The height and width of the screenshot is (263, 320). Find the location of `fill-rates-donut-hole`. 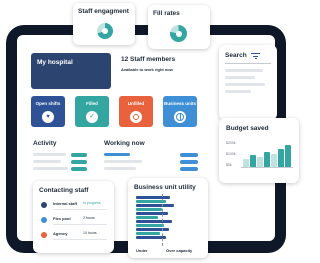

fill-rates-donut-hole is located at coordinates (178, 33).